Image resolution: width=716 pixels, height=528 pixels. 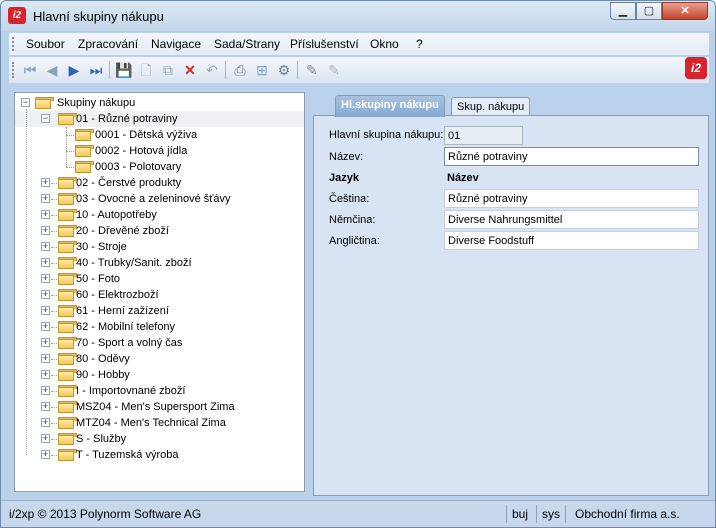 What do you see at coordinates (168, 70) in the screenshot?
I see `copy-icon: ⧉` at bounding box center [168, 70].